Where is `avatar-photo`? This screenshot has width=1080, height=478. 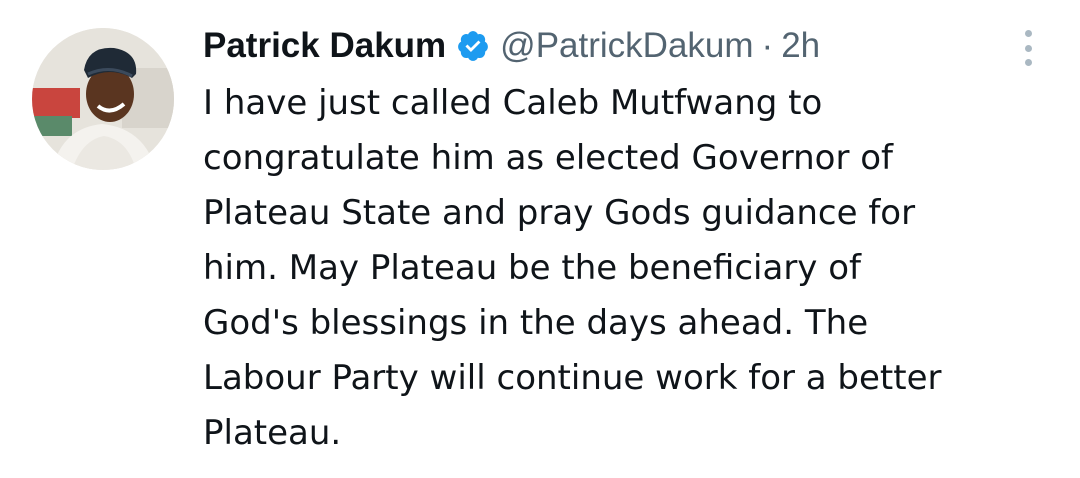 avatar-photo is located at coordinates (103, 99).